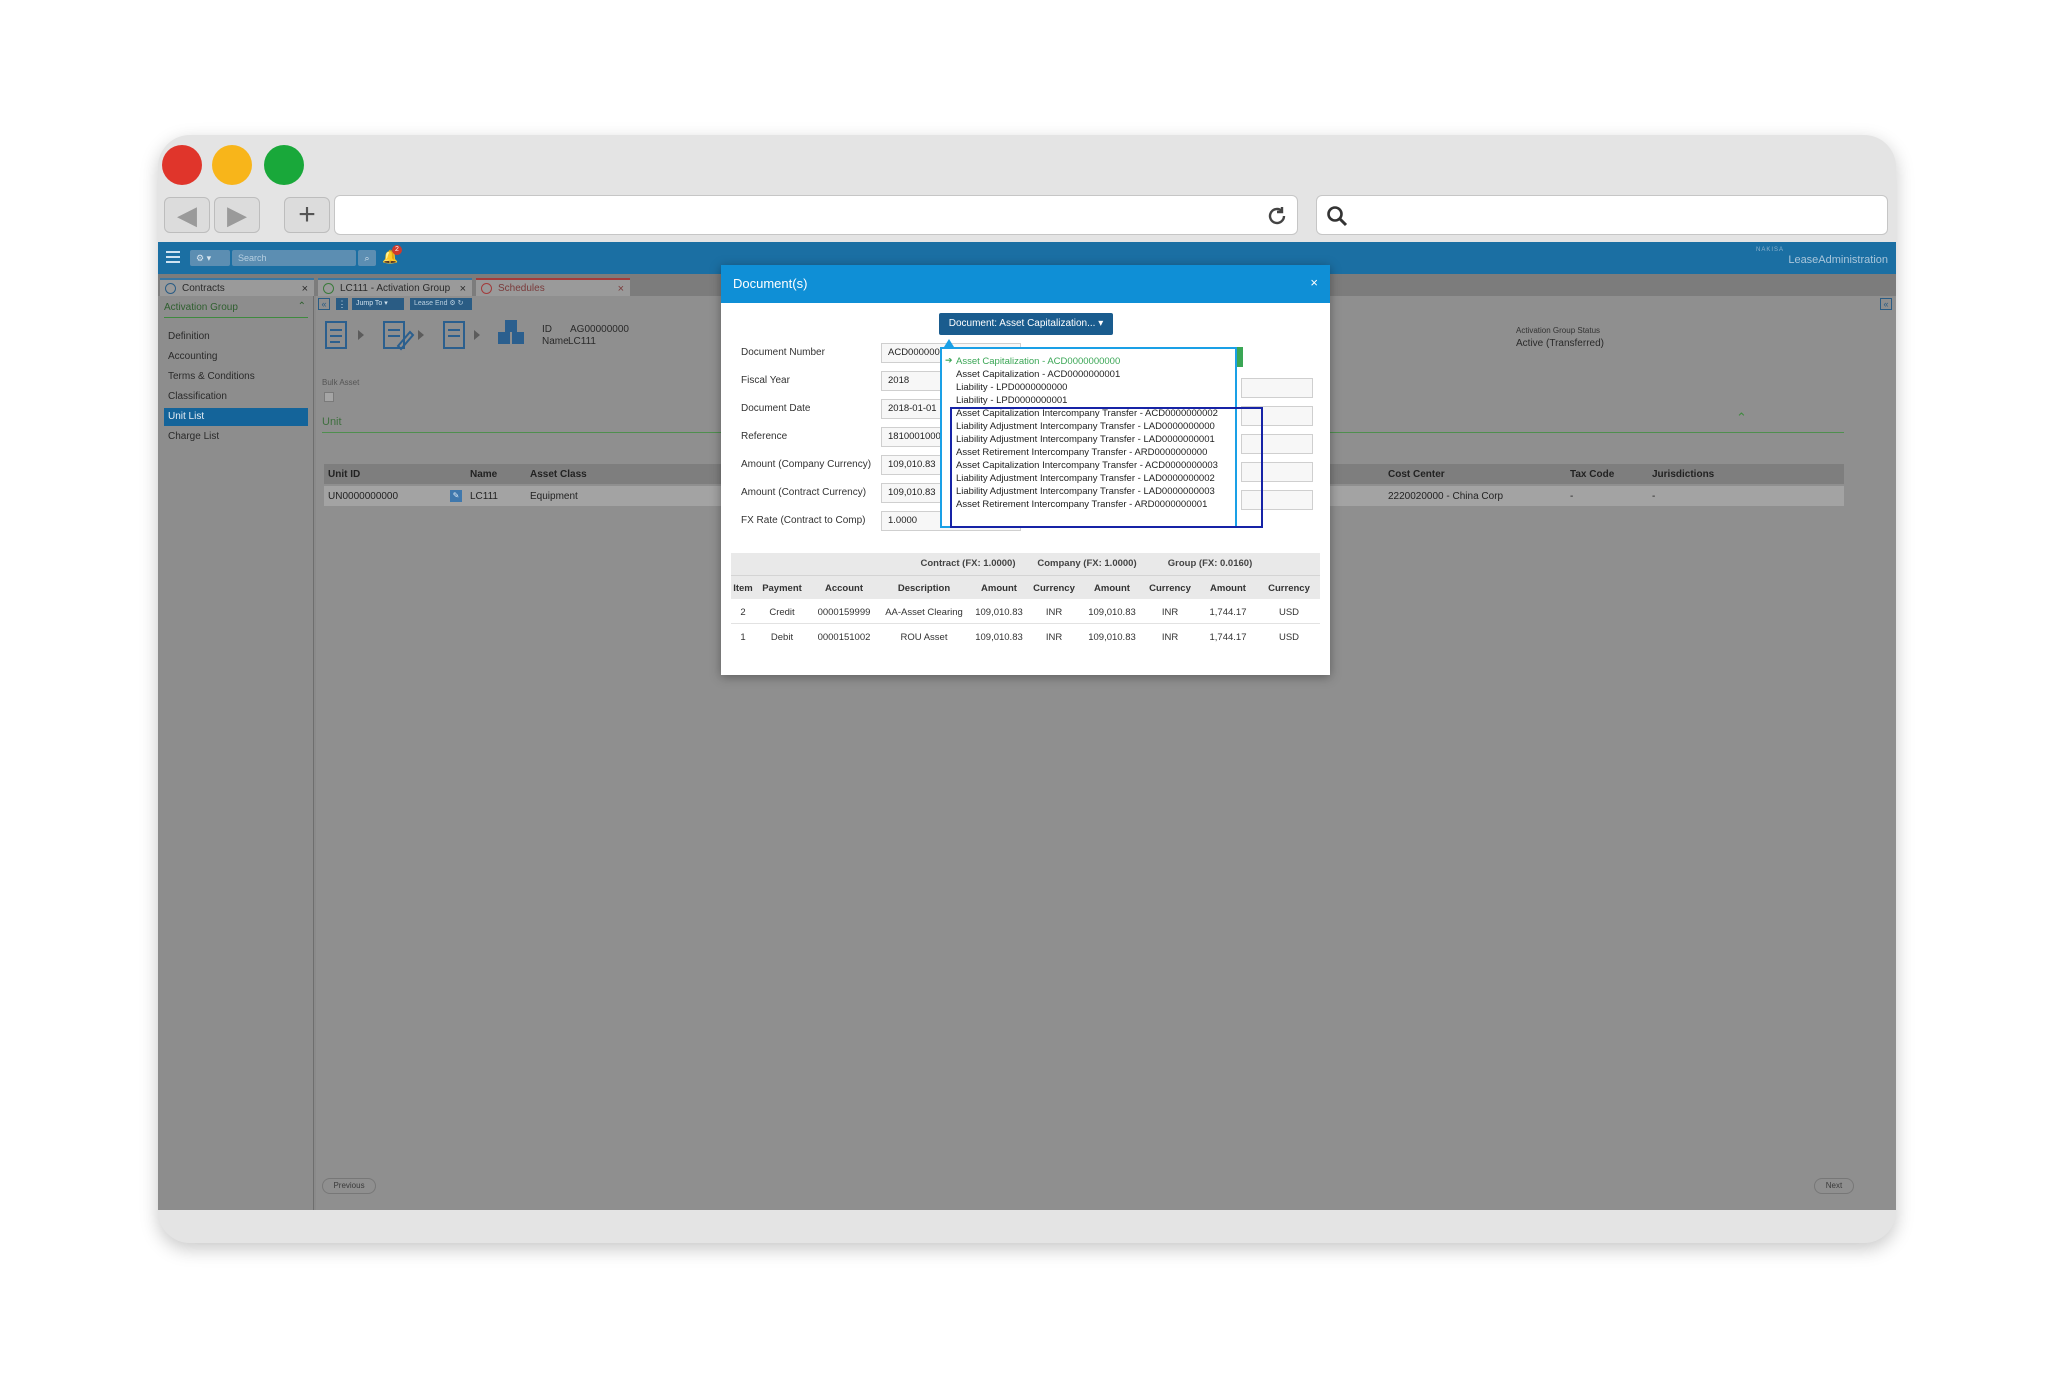 Image resolution: width=2048 pixels, height=1383 pixels. I want to click on sidebar-item-terms-conditions: Terms & Conditions, so click(238, 377).